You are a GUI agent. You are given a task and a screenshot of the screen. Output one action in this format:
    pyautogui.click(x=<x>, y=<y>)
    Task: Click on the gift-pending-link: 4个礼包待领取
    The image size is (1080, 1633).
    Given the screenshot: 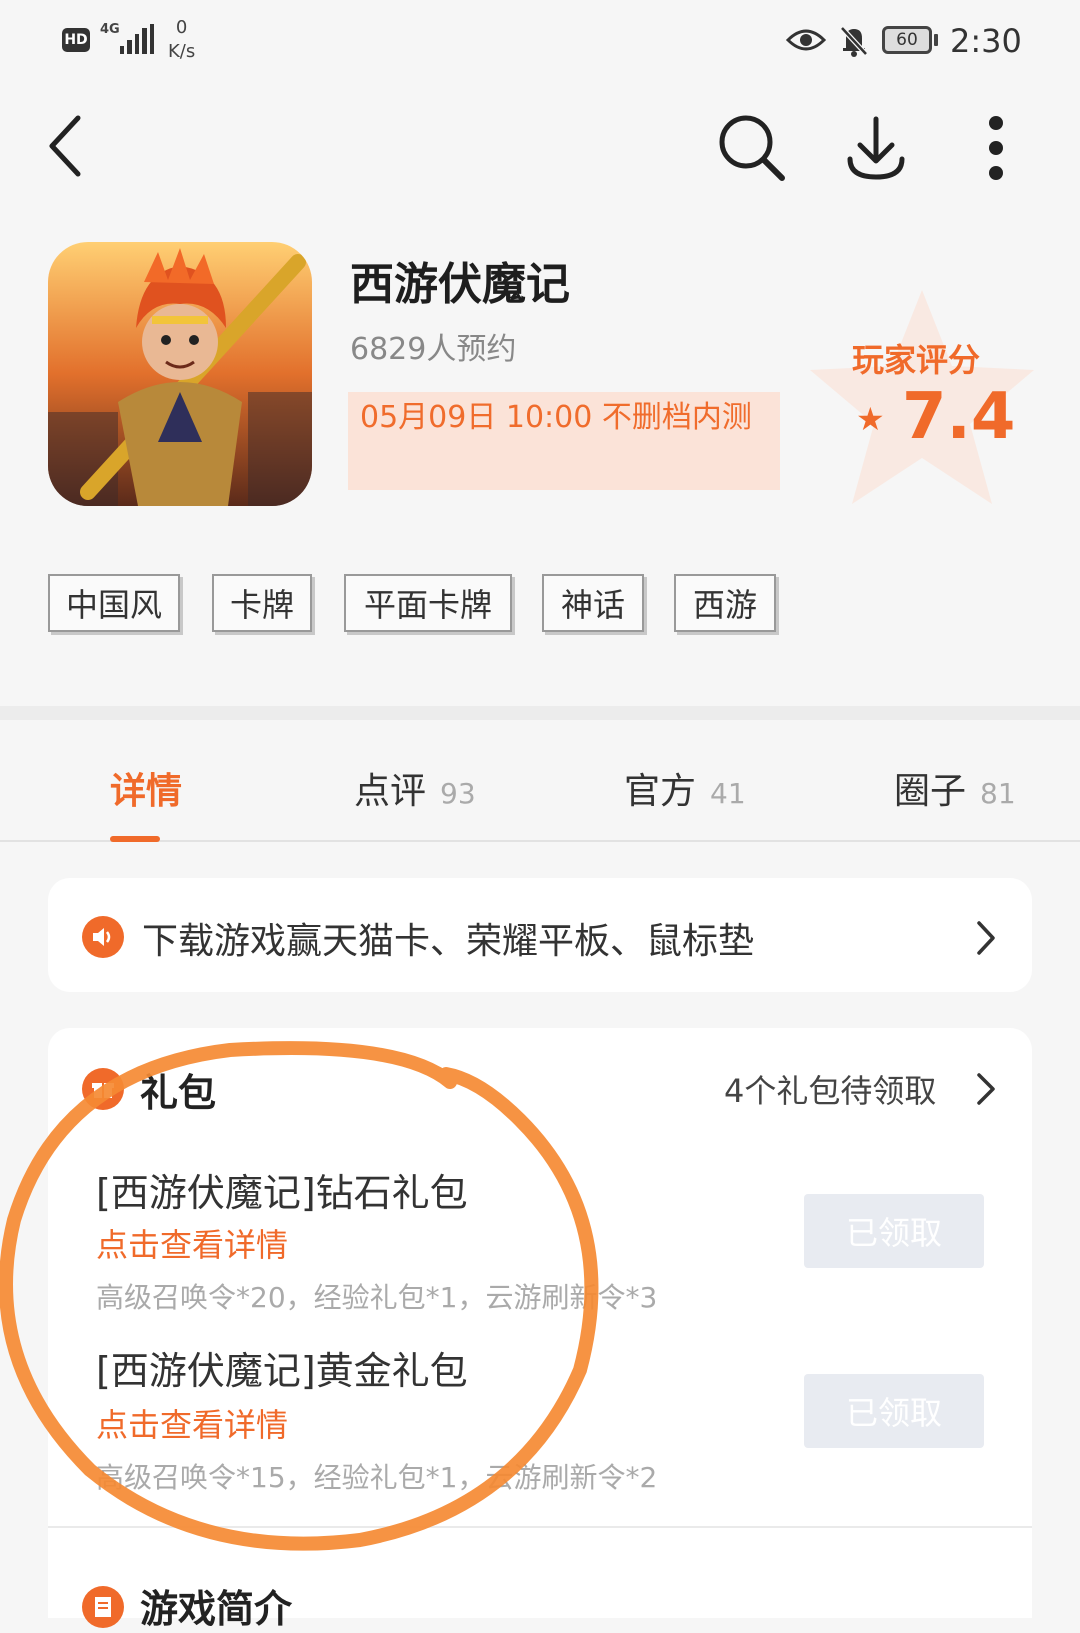 What is the action you would take?
    pyautogui.click(x=864, y=1088)
    